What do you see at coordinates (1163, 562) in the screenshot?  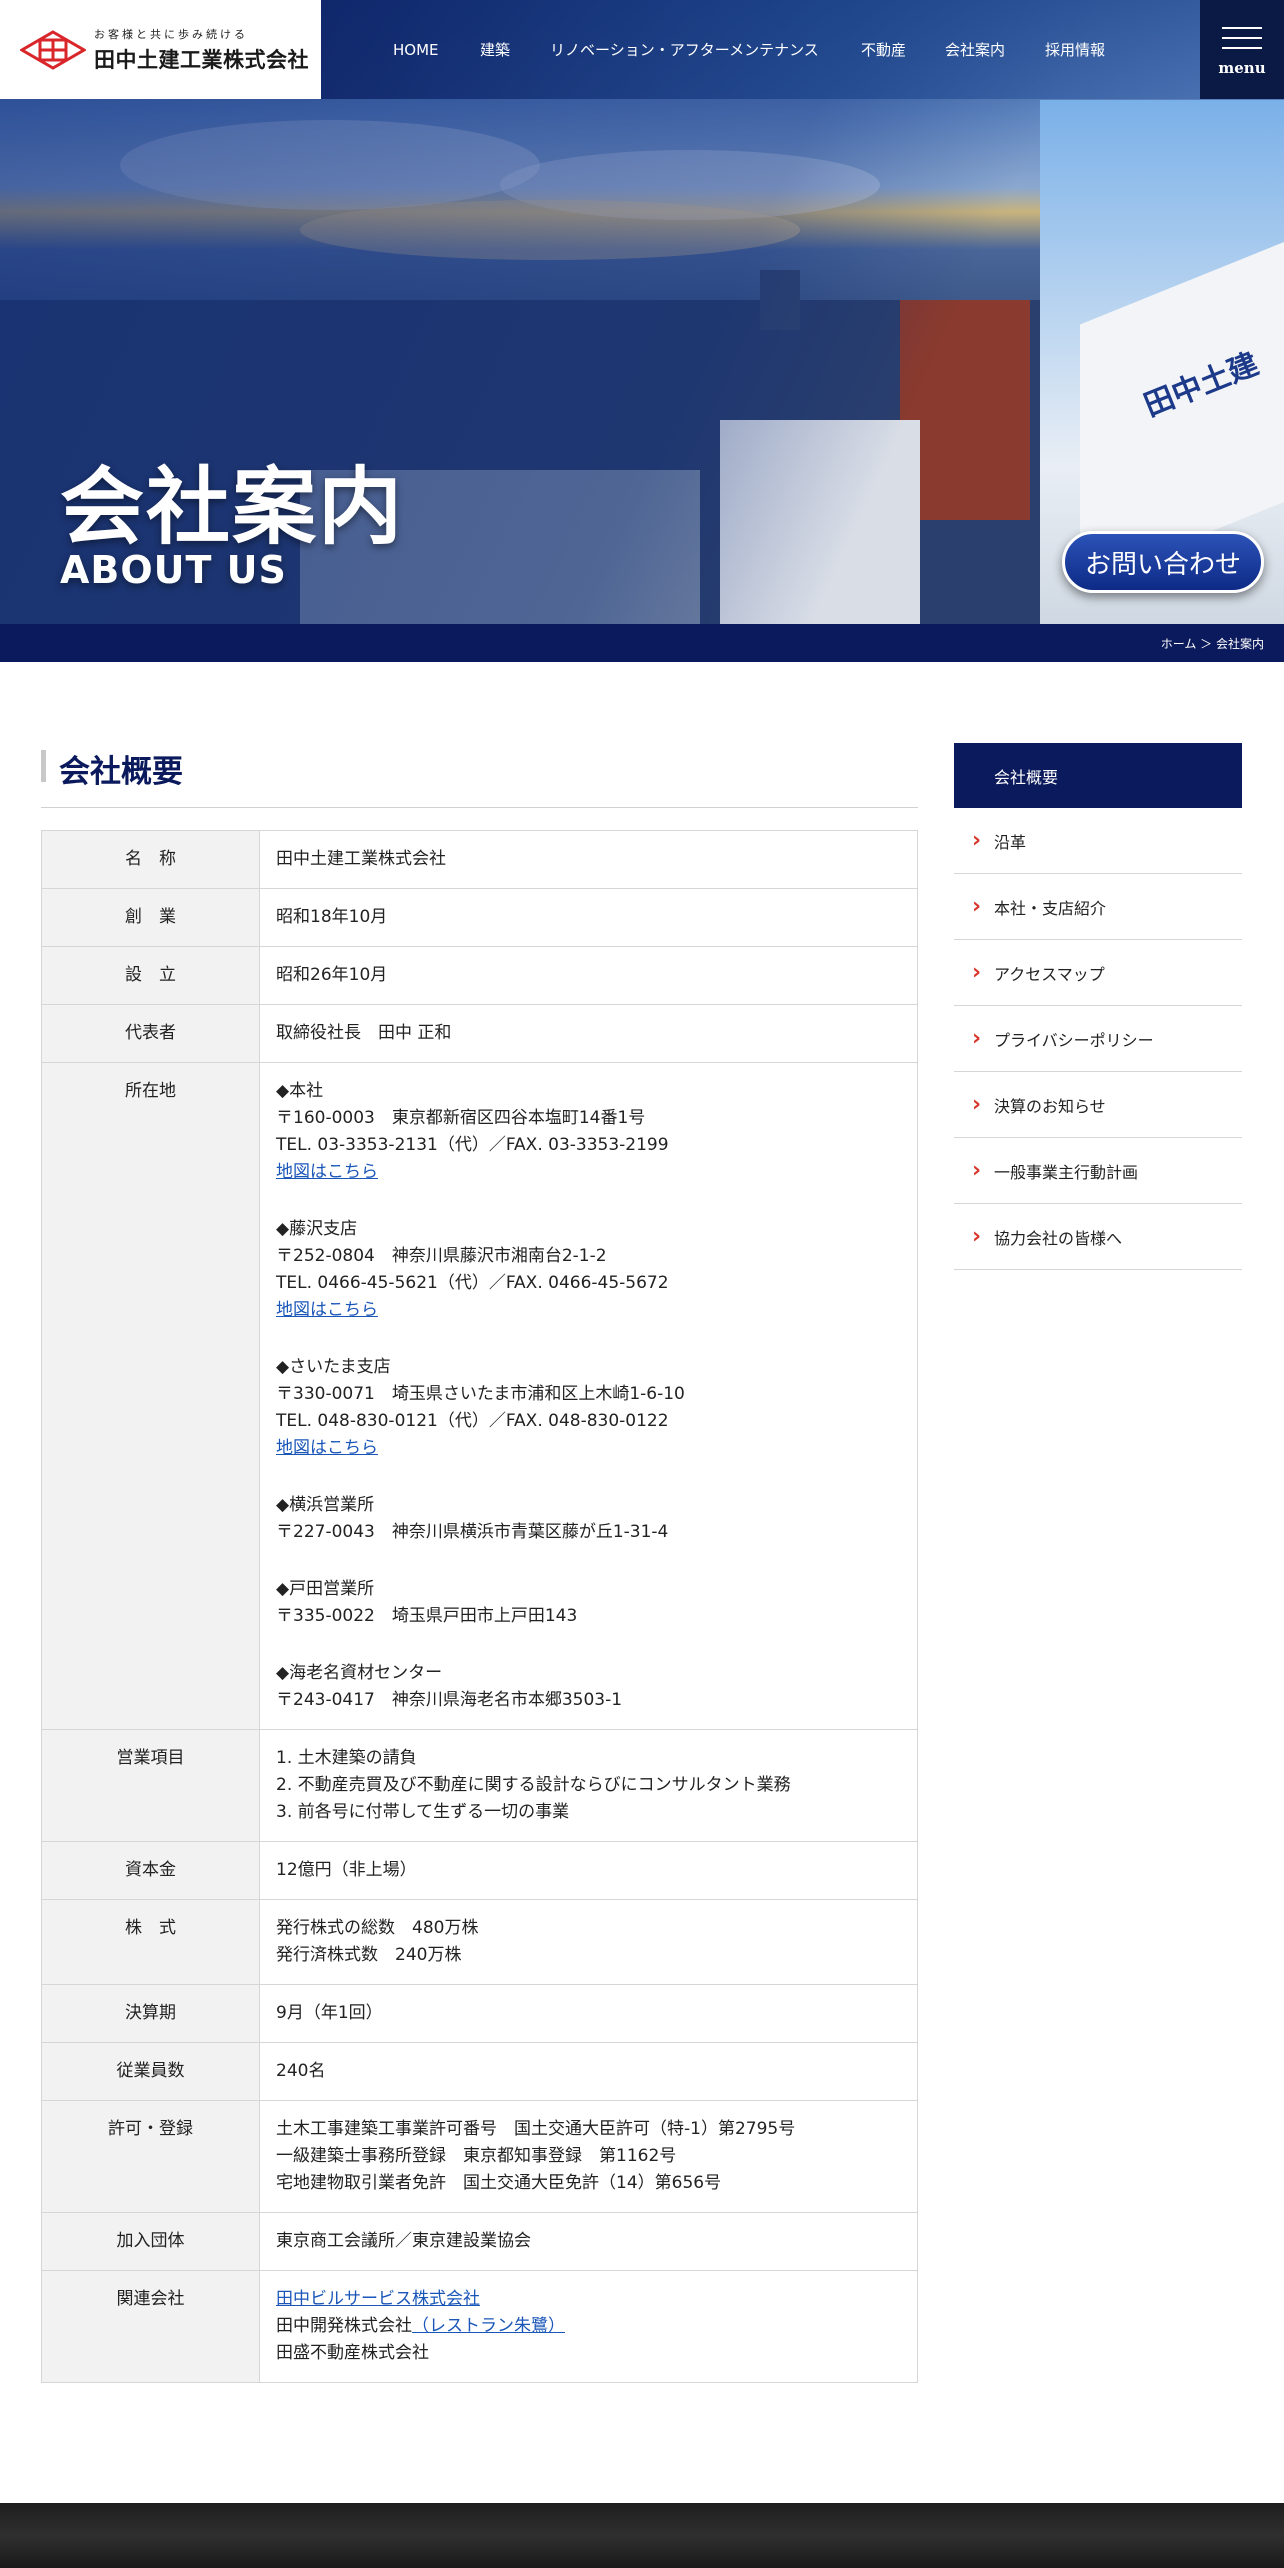 I see `contact-button: お問い合わせ` at bounding box center [1163, 562].